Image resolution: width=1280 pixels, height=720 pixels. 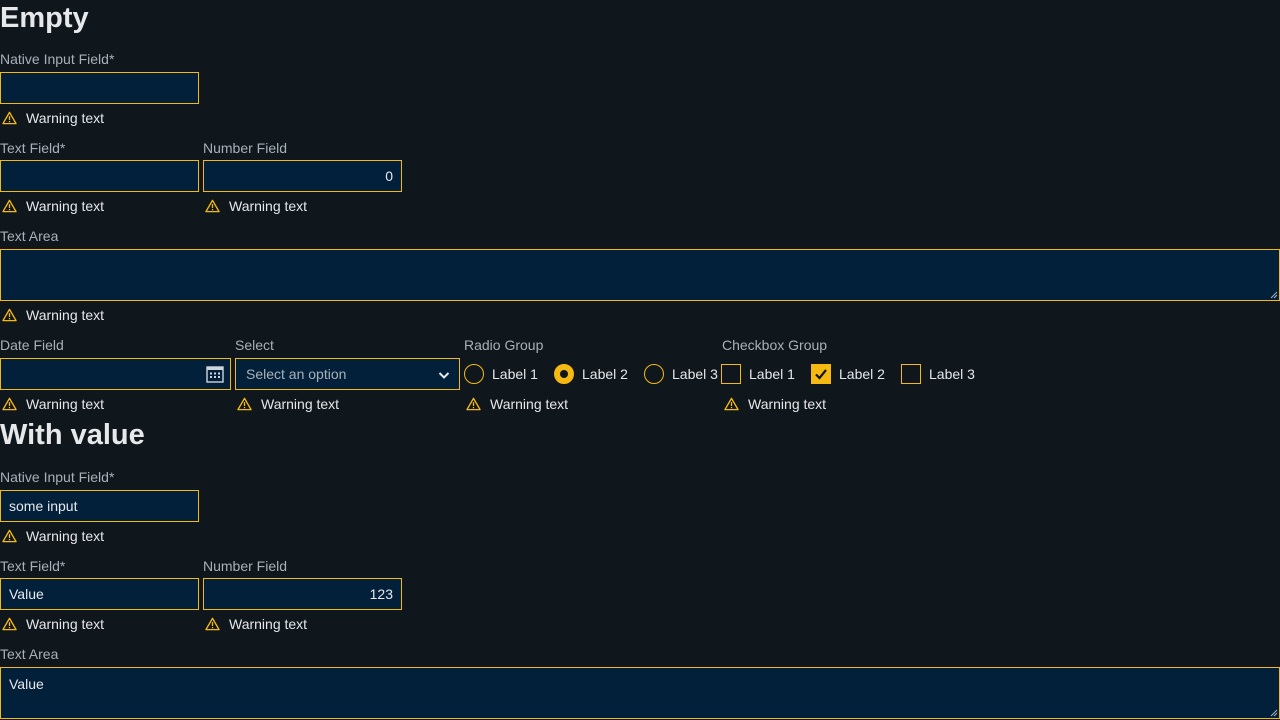 I want to click on checkbox-group-label: Checkbox Group, so click(x=775, y=345).